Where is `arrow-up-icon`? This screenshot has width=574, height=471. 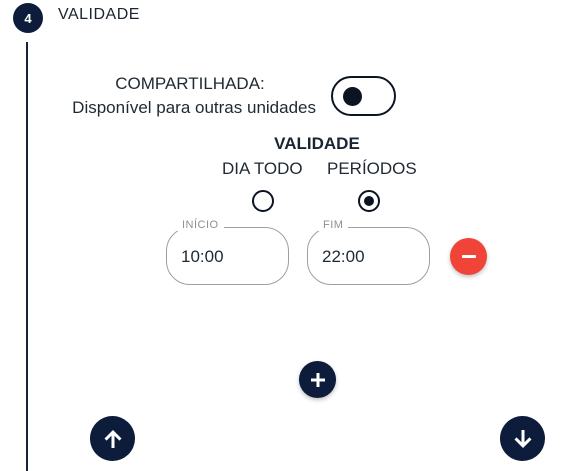 arrow-up-icon is located at coordinates (112, 438).